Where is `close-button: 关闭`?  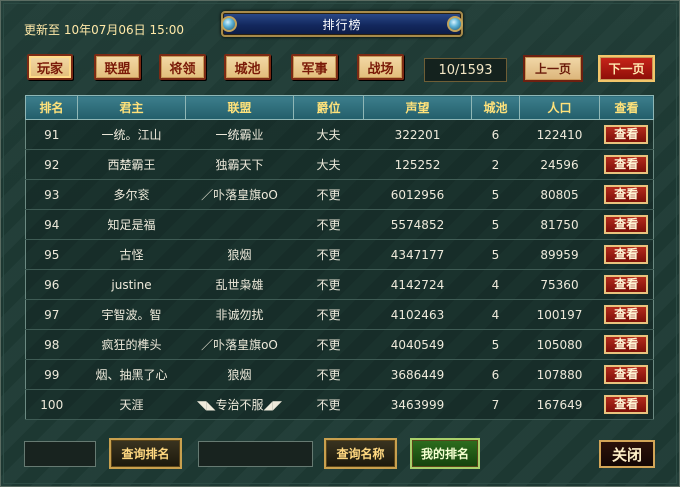
close-button: 关闭 is located at coordinates (627, 454).